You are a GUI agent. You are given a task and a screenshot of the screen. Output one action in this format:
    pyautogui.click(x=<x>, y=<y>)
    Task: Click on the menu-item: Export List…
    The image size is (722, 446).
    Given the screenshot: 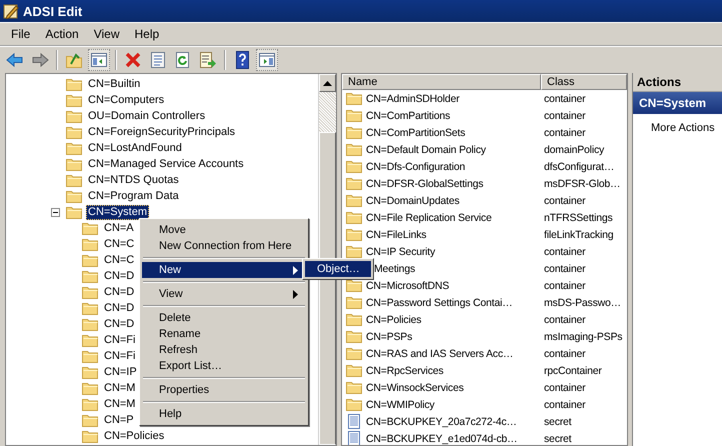 What is the action you would take?
    pyautogui.click(x=224, y=366)
    